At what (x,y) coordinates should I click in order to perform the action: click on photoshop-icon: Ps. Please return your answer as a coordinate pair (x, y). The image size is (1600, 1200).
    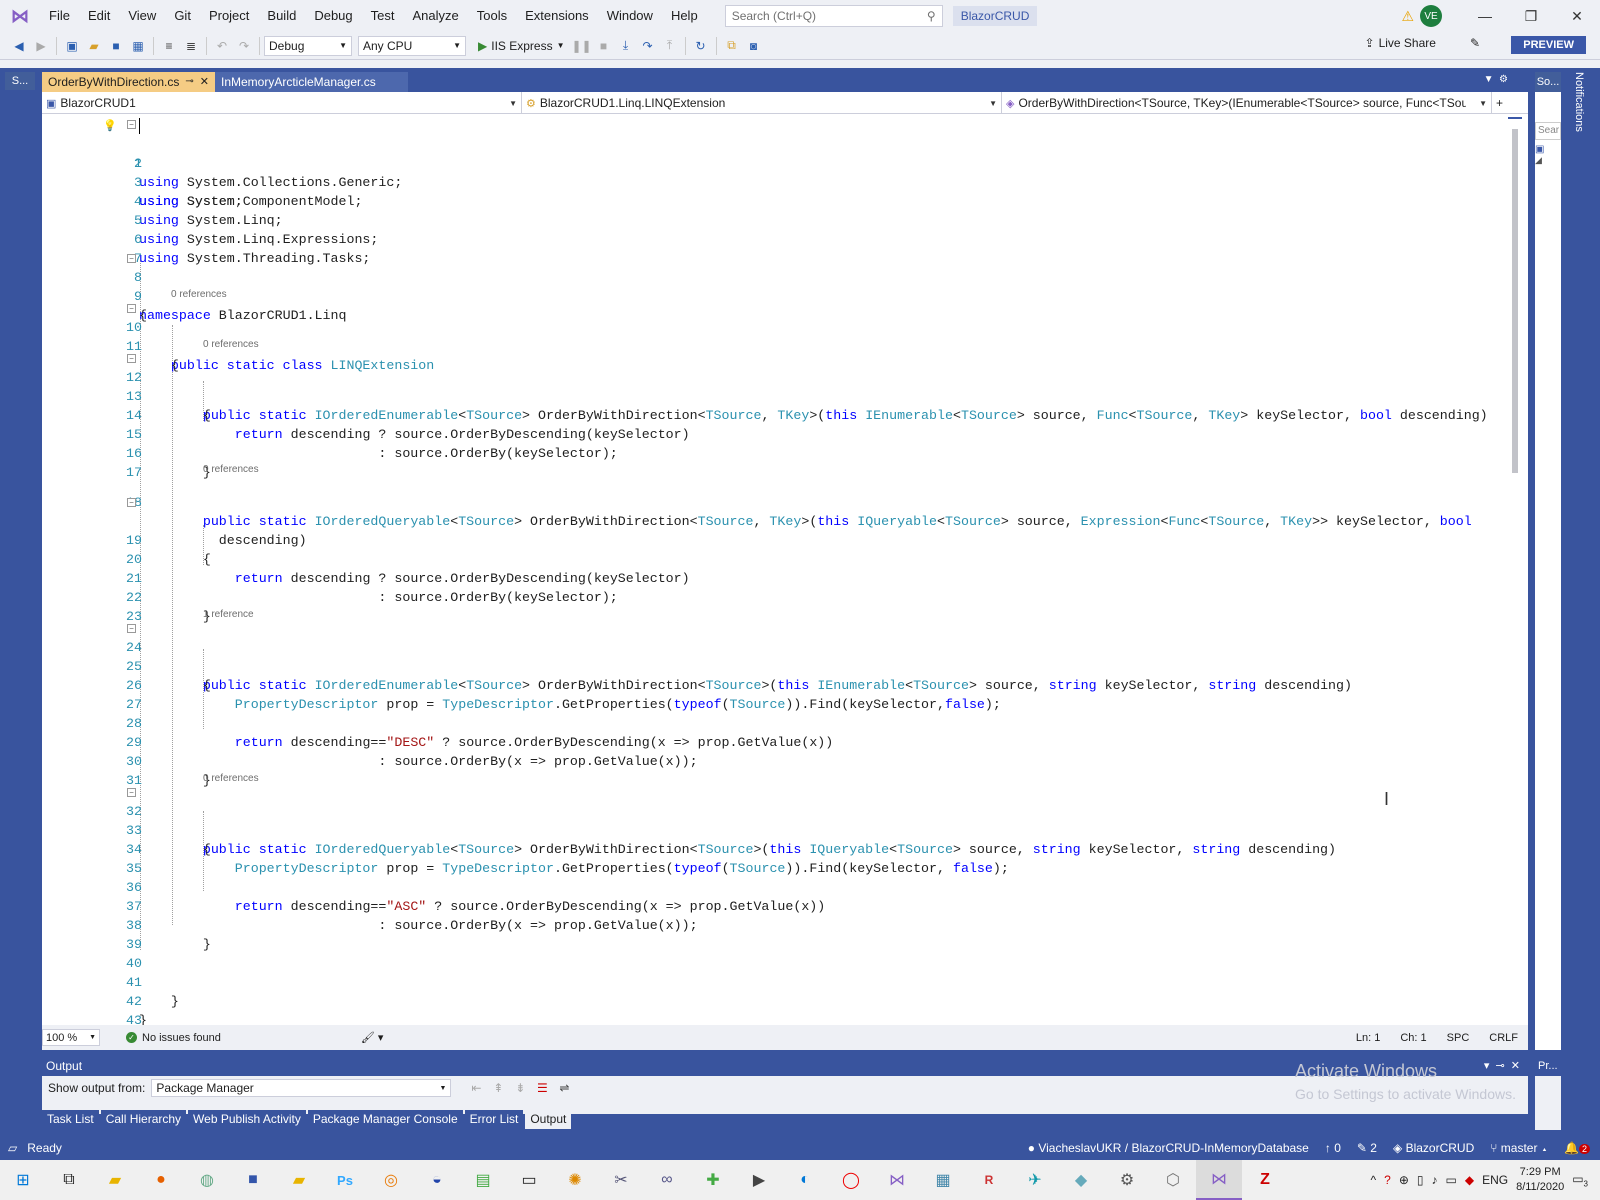
    Looking at the image, I should click on (345, 1180).